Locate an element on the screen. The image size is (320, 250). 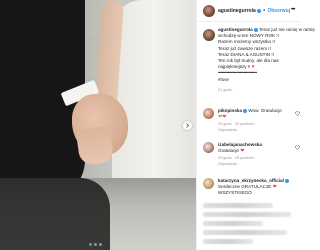
comment-text: Serdeczne GRATULACJE is located at coordinates (245, 186).